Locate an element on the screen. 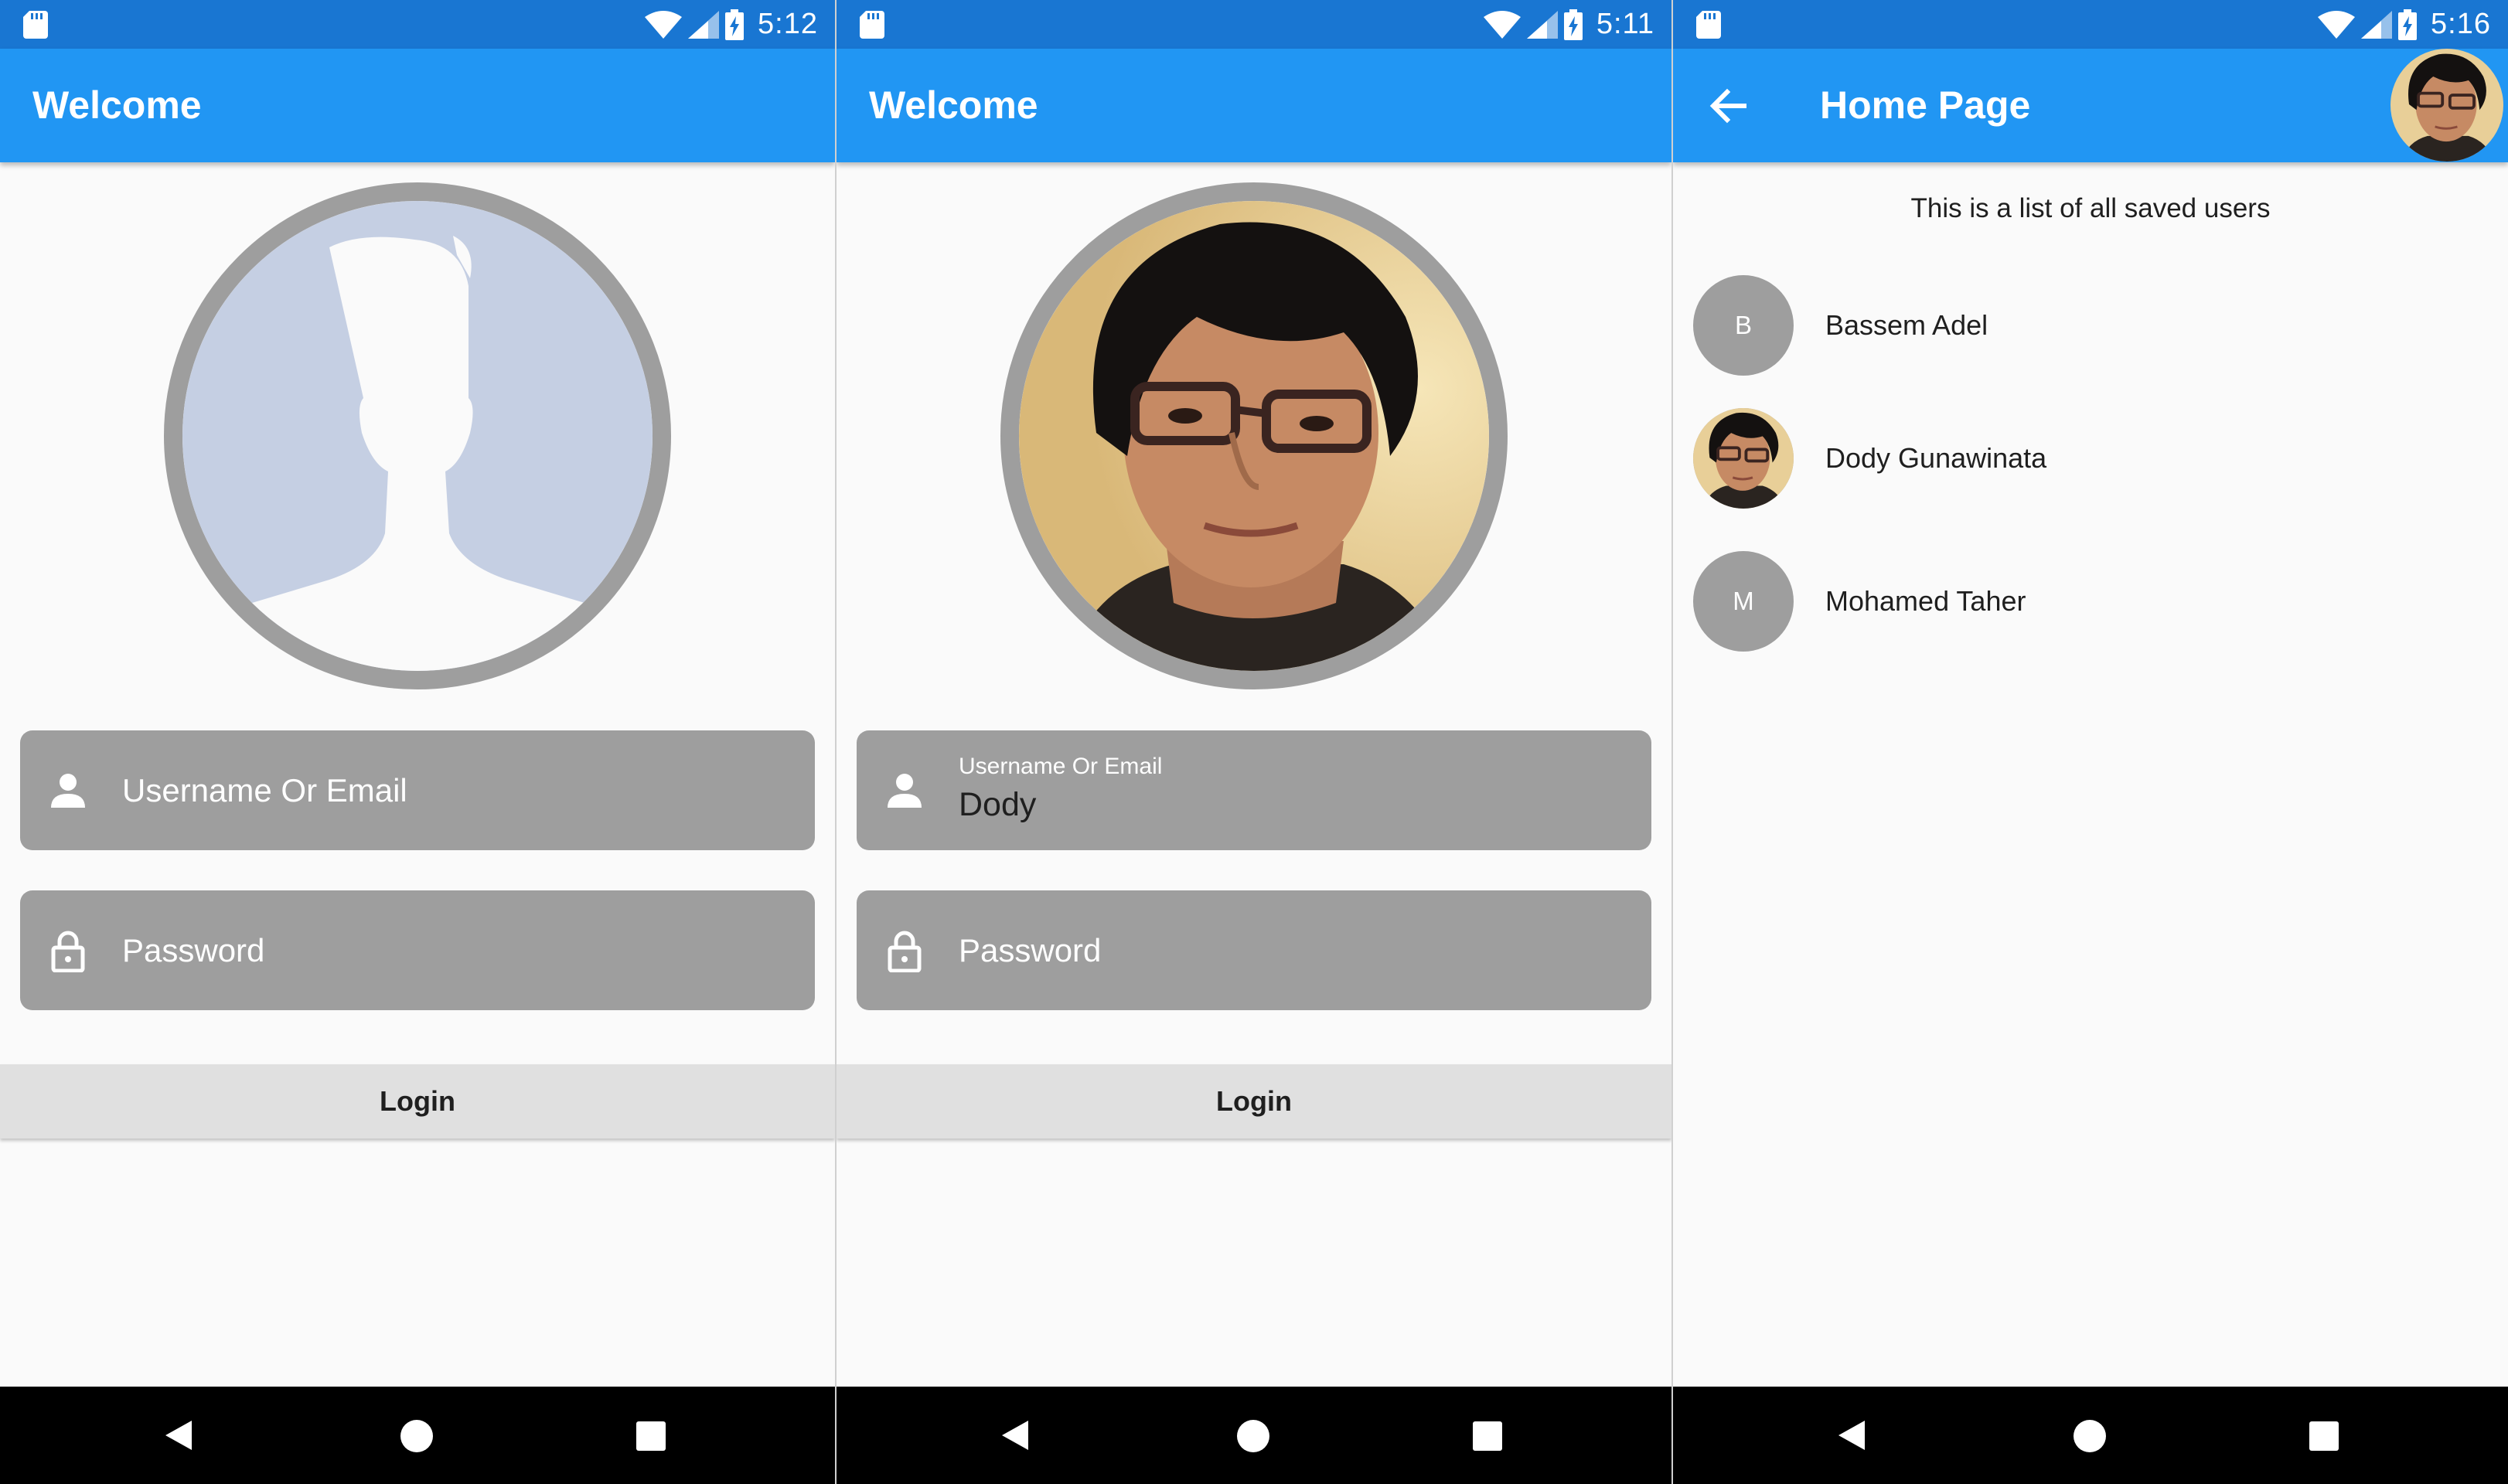 This screenshot has height=1484, width=2508. status-bar: 5:12 is located at coordinates (417, 24).